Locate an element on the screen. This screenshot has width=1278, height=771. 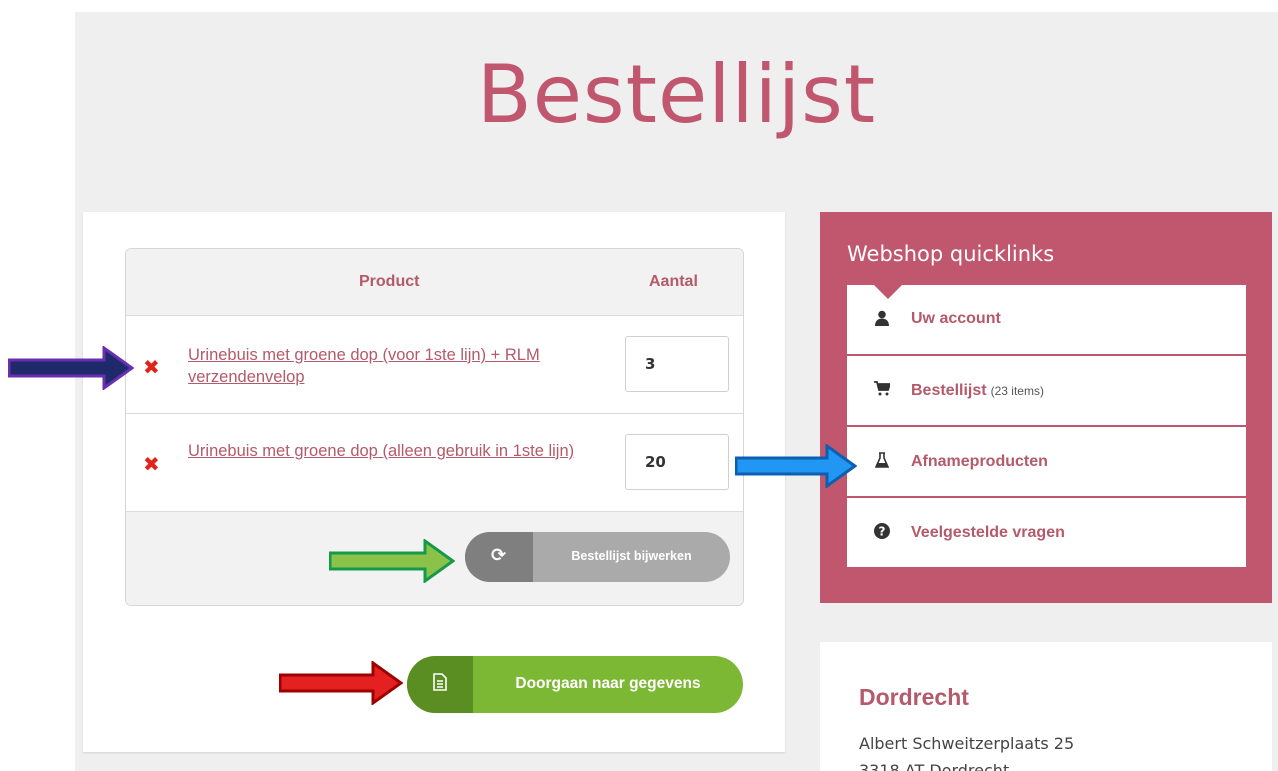
quicklink-products: Afnameproducten is located at coordinates (1046, 462).